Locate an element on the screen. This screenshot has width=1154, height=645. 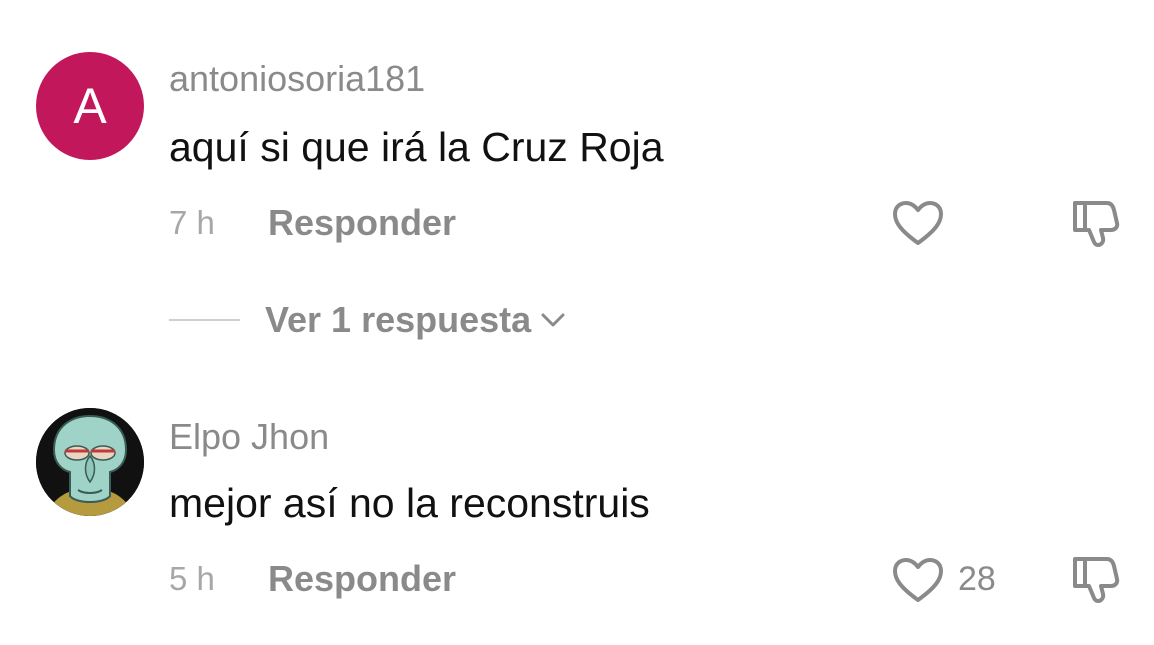
avatar-initial: A is located at coordinates (90, 106).